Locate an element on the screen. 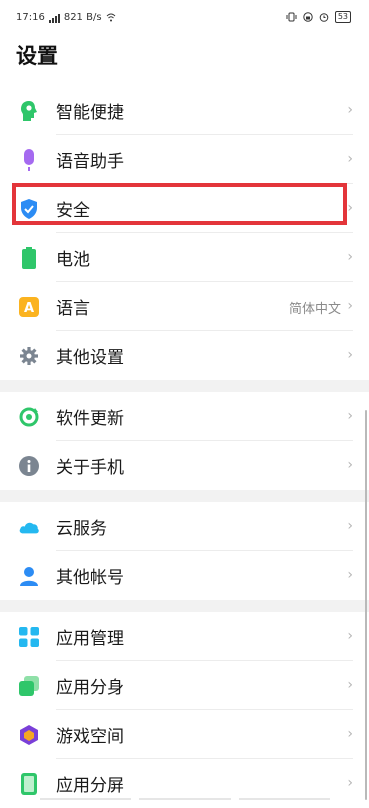 This screenshot has height=808, width=369. game-cube-icon is located at coordinates (29, 735).